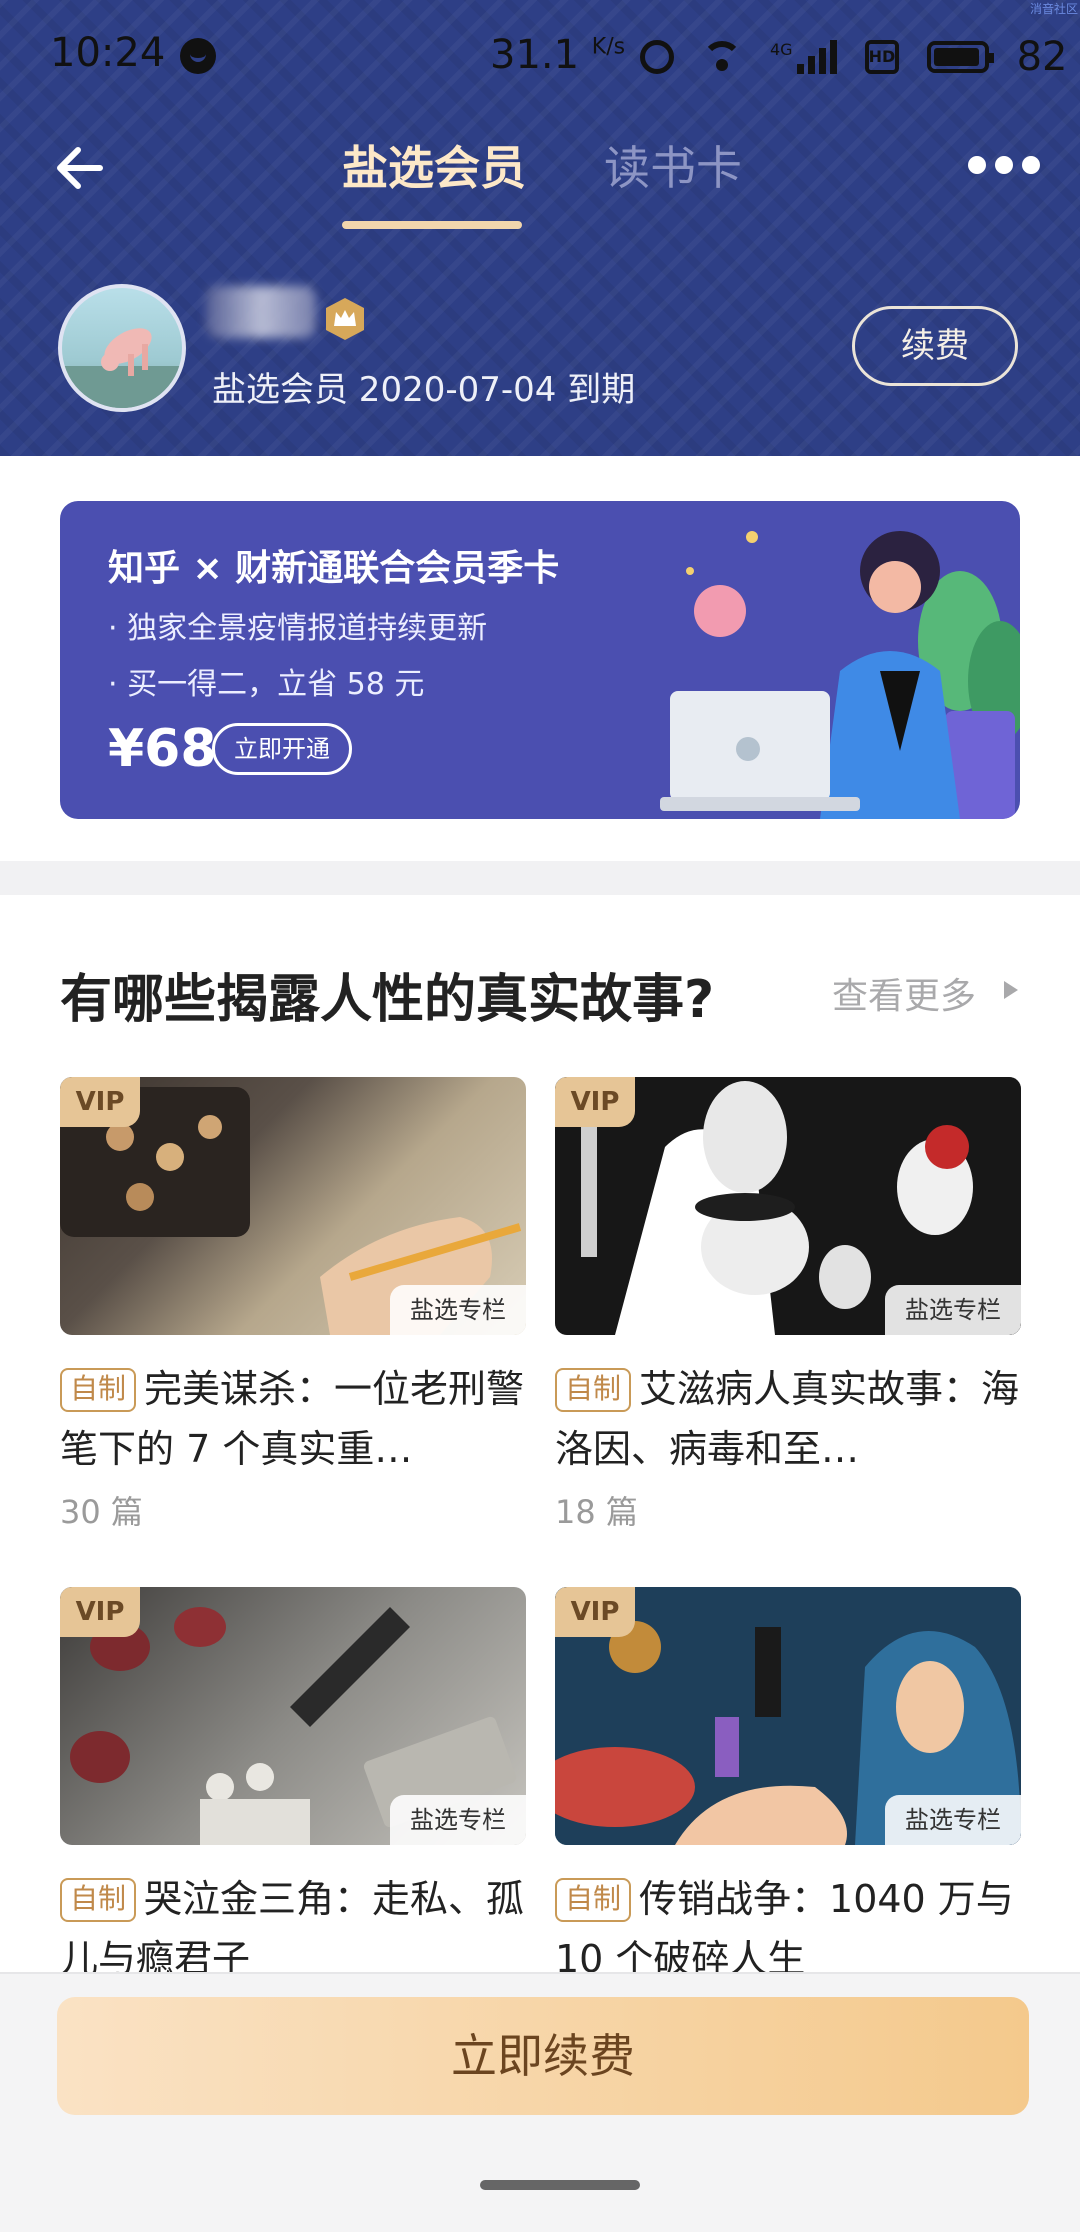 The width and height of the screenshot is (1080, 2232). I want to click on bottom-action-bar: 立即续费, so click(540, 2102).